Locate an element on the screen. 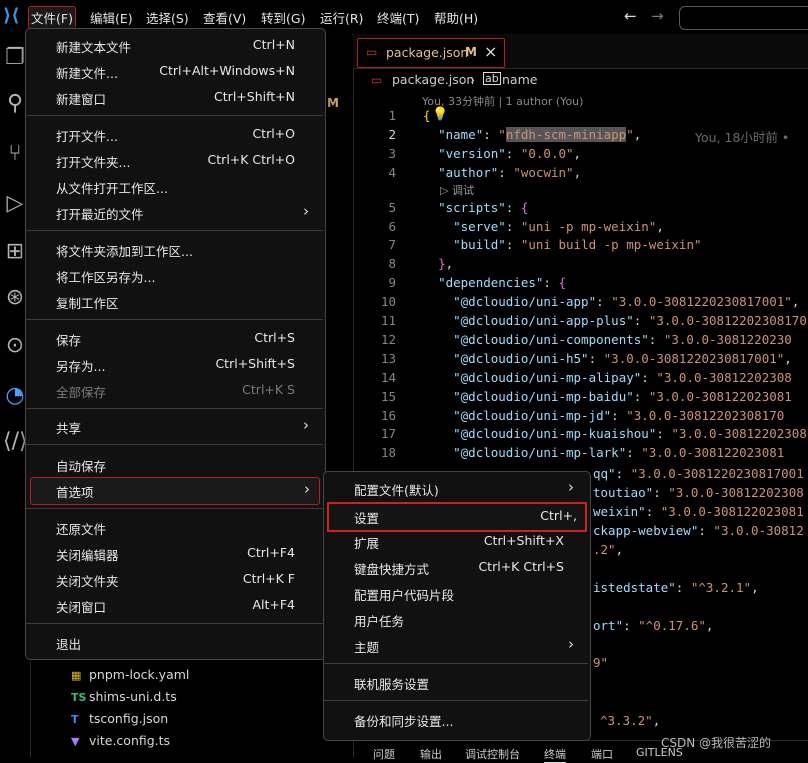  command-center-search is located at coordinates (743, 18).